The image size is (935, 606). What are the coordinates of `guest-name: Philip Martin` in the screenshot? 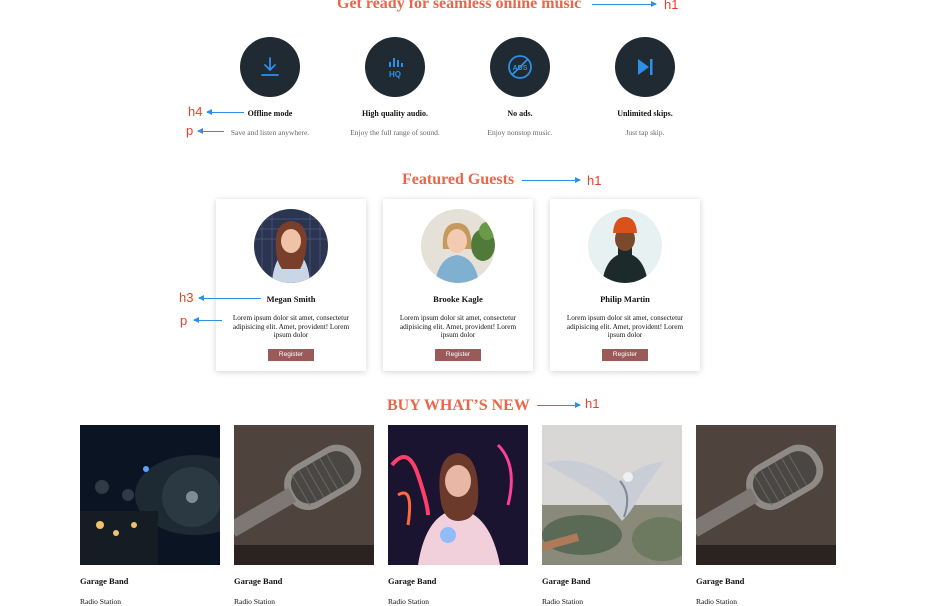 It's located at (625, 299).